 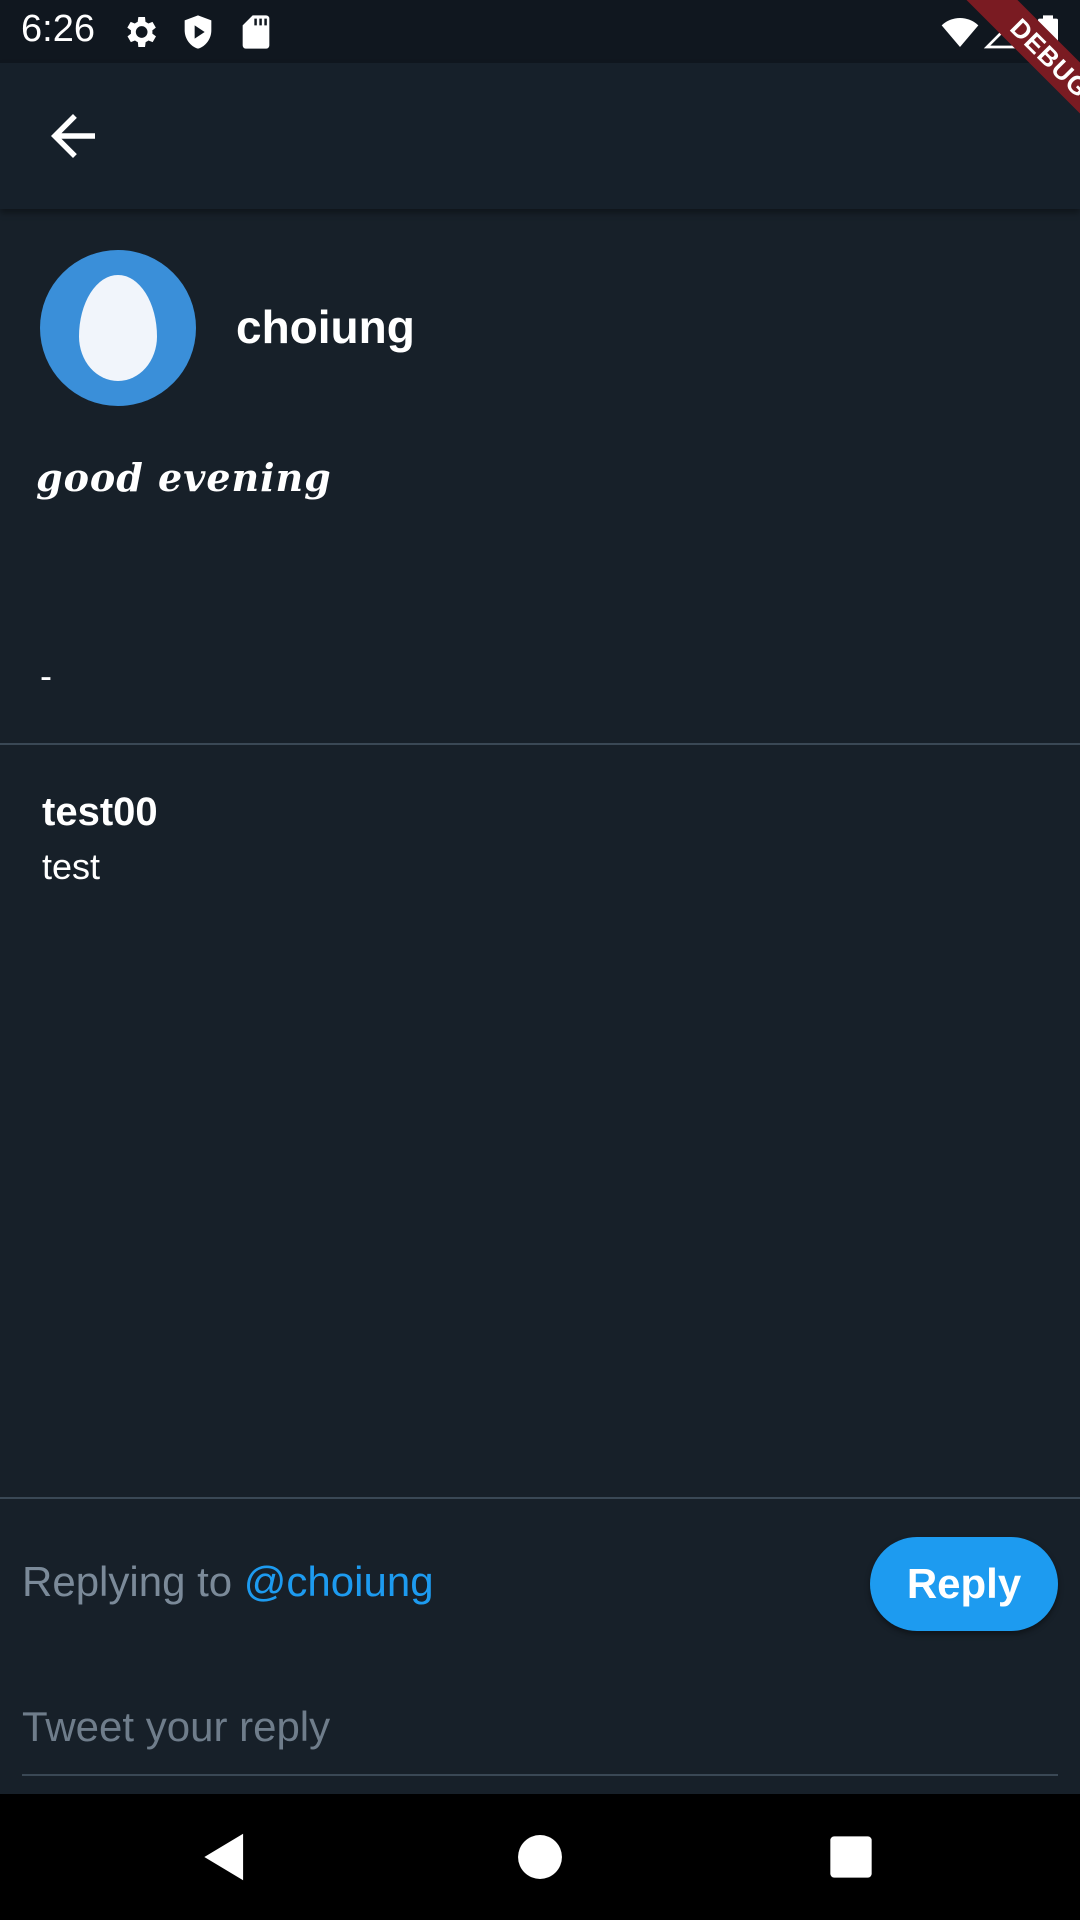 I want to click on composer-divider, so click(x=540, y=1498).